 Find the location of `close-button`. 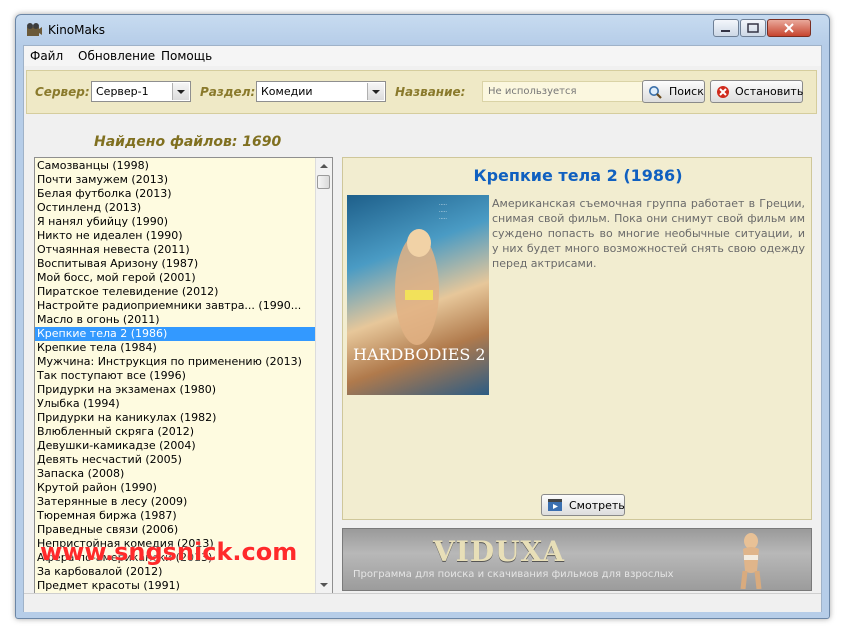

close-button is located at coordinates (789, 28).